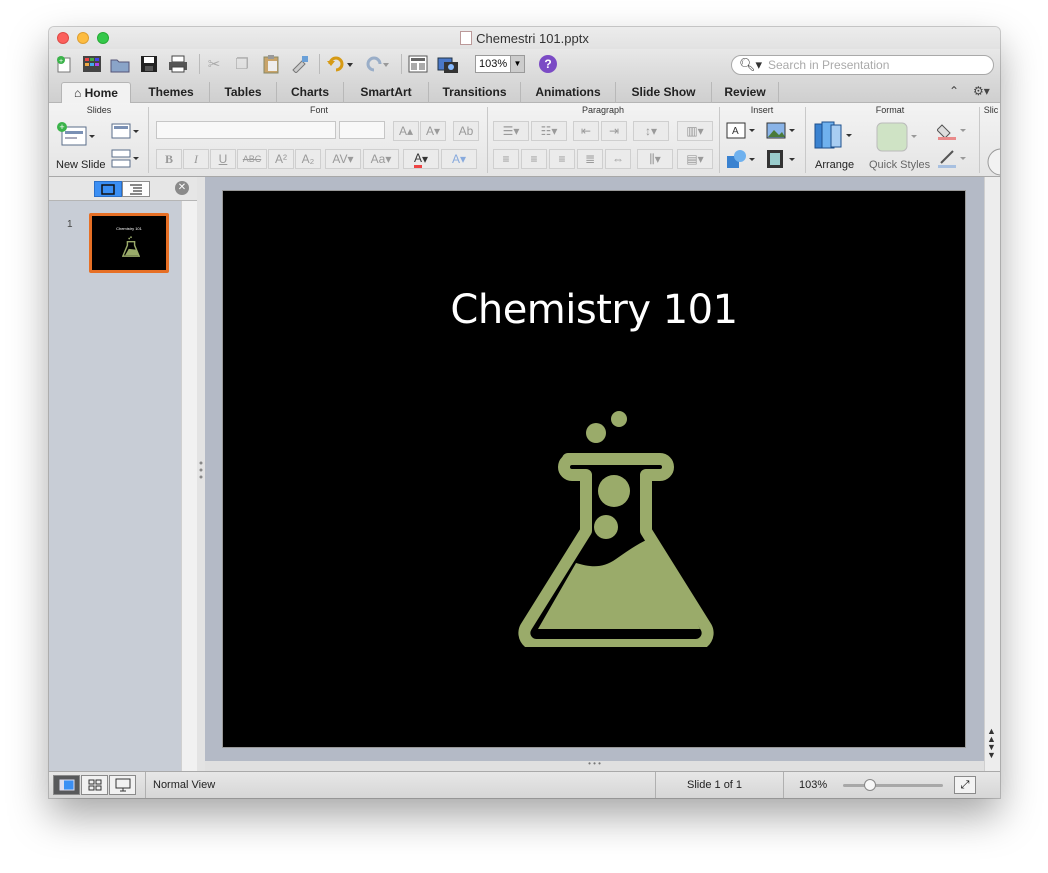 The height and width of the screenshot is (873, 1048). What do you see at coordinates (340, 64) in the screenshot?
I see `undo-icon` at bounding box center [340, 64].